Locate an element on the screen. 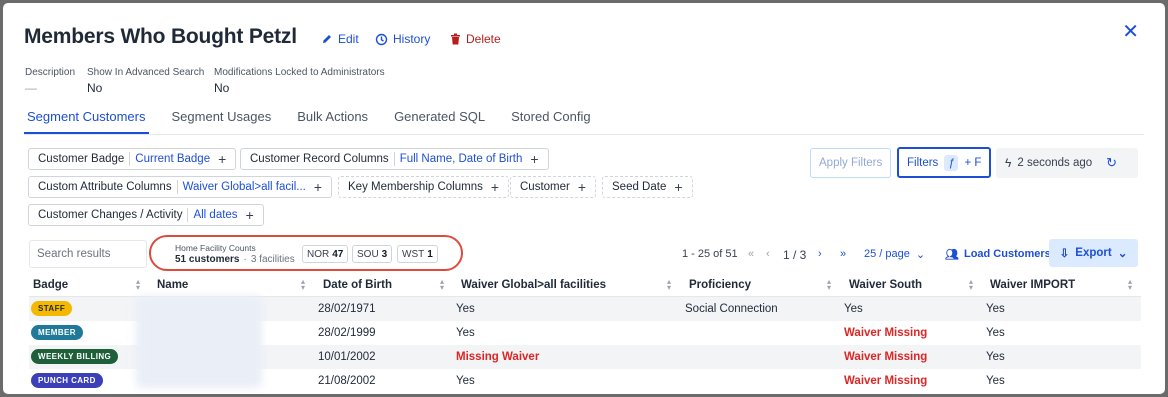 The width and height of the screenshot is (1168, 397). tab-stored-config: Stored Config is located at coordinates (551, 117).